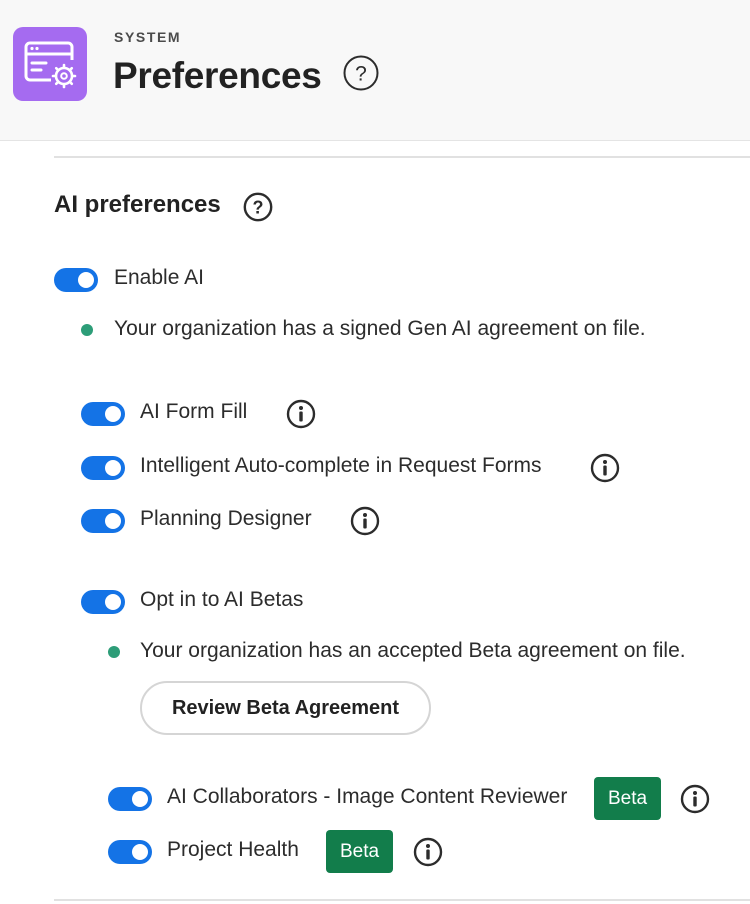 The image size is (750, 904). Describe the element at coordinates (217, 75) in the screenshot. I see `page-title: Preferences` at that location.